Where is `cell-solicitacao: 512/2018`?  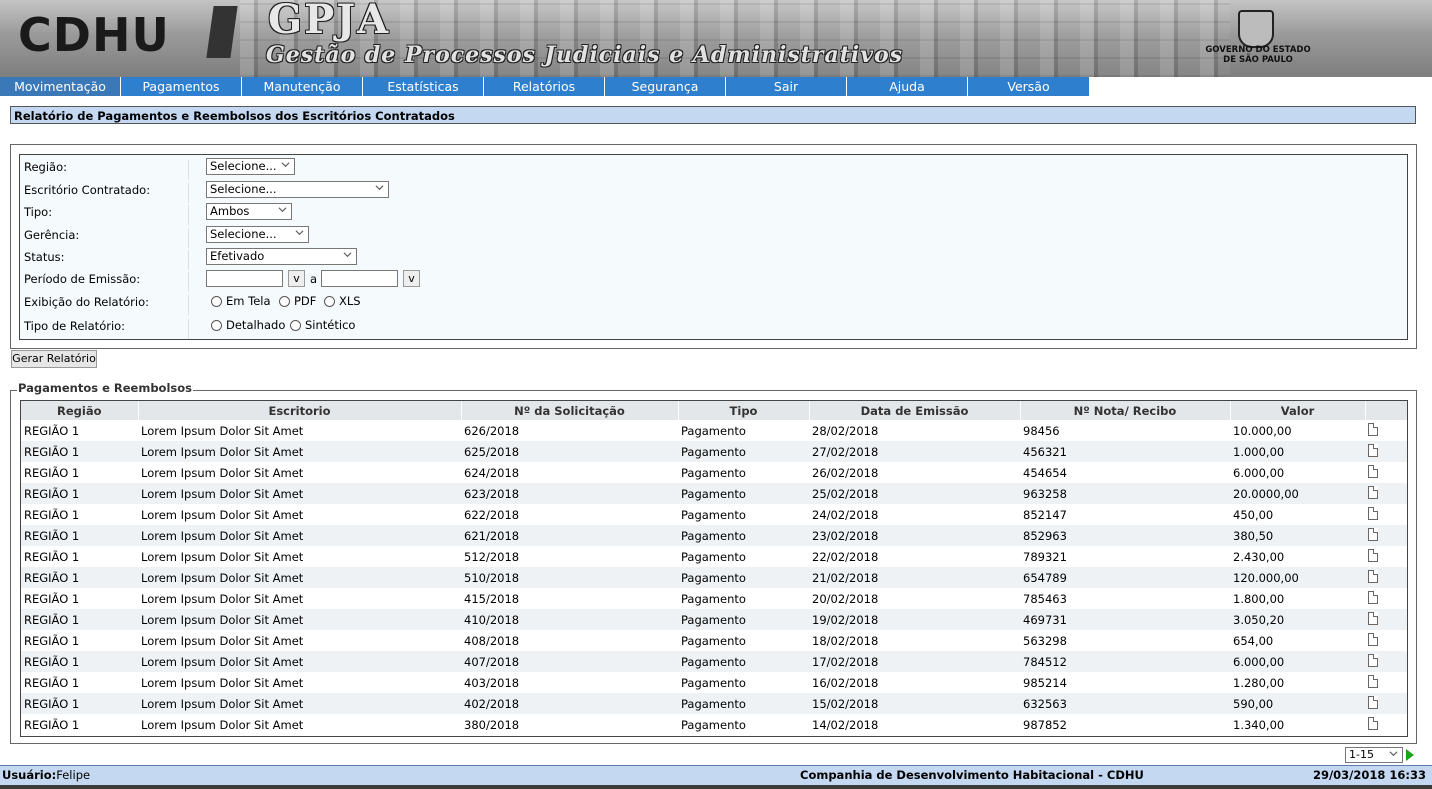
cell-solicitacao: 512/2018 is located at coordinates (569, 556).